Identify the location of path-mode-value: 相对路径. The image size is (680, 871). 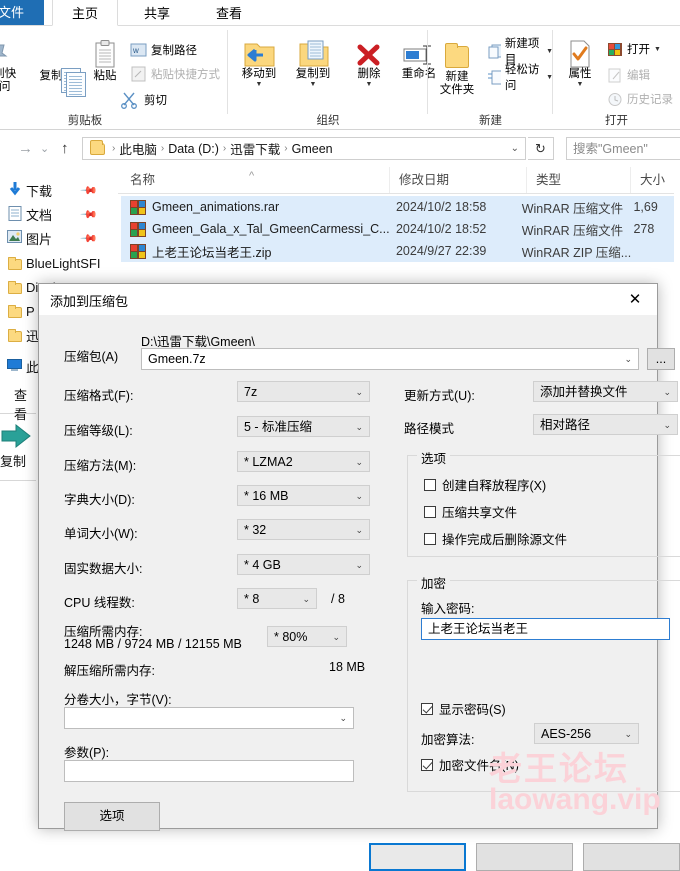
(565, 425).